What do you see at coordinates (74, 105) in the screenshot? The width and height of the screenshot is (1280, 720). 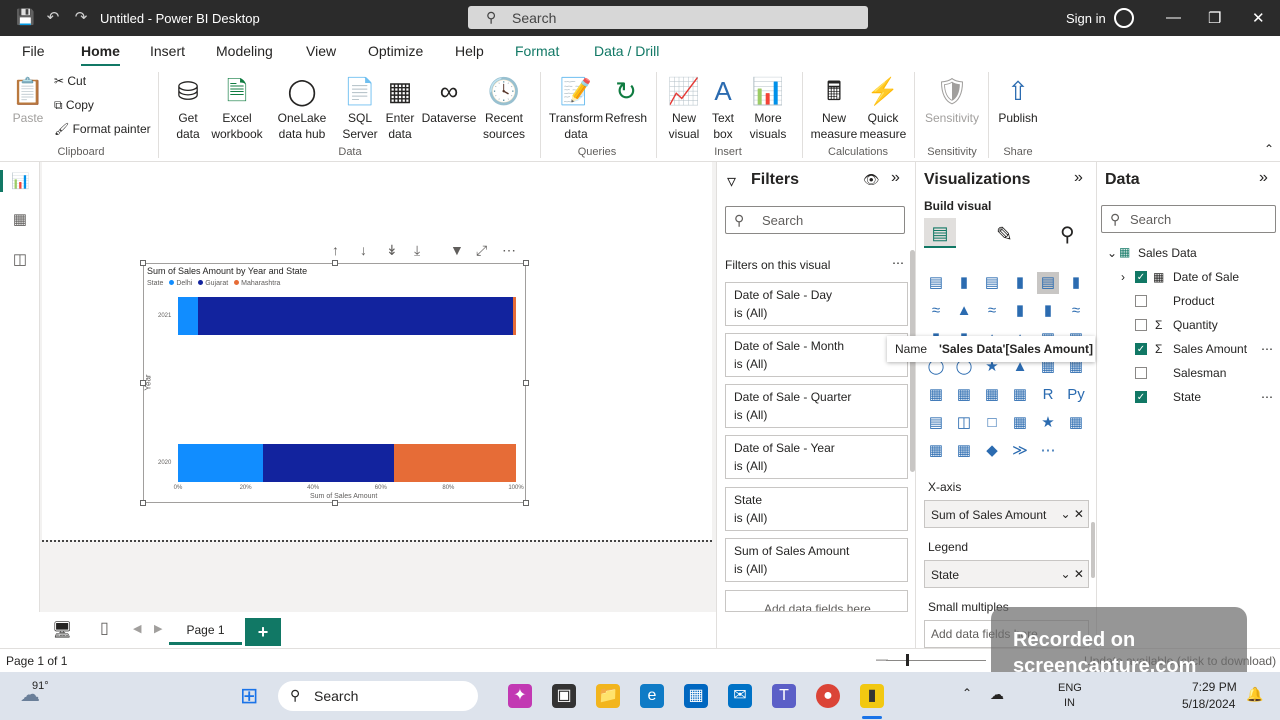 I see `copy-button: ⧉ Copy` at bounding box center [74, 105].